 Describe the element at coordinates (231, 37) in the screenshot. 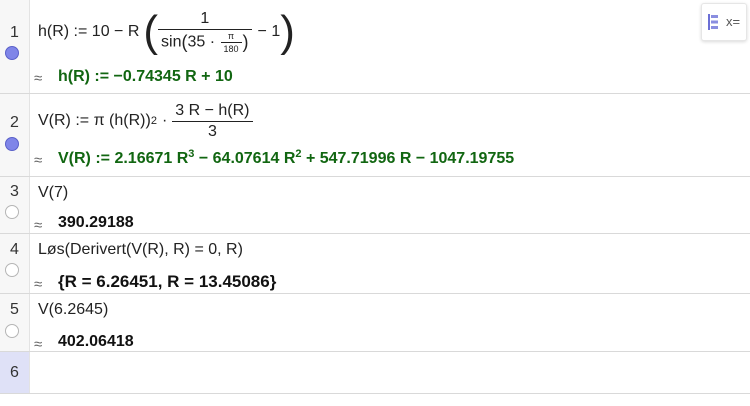

I see `pi-numerator: π` at that location.